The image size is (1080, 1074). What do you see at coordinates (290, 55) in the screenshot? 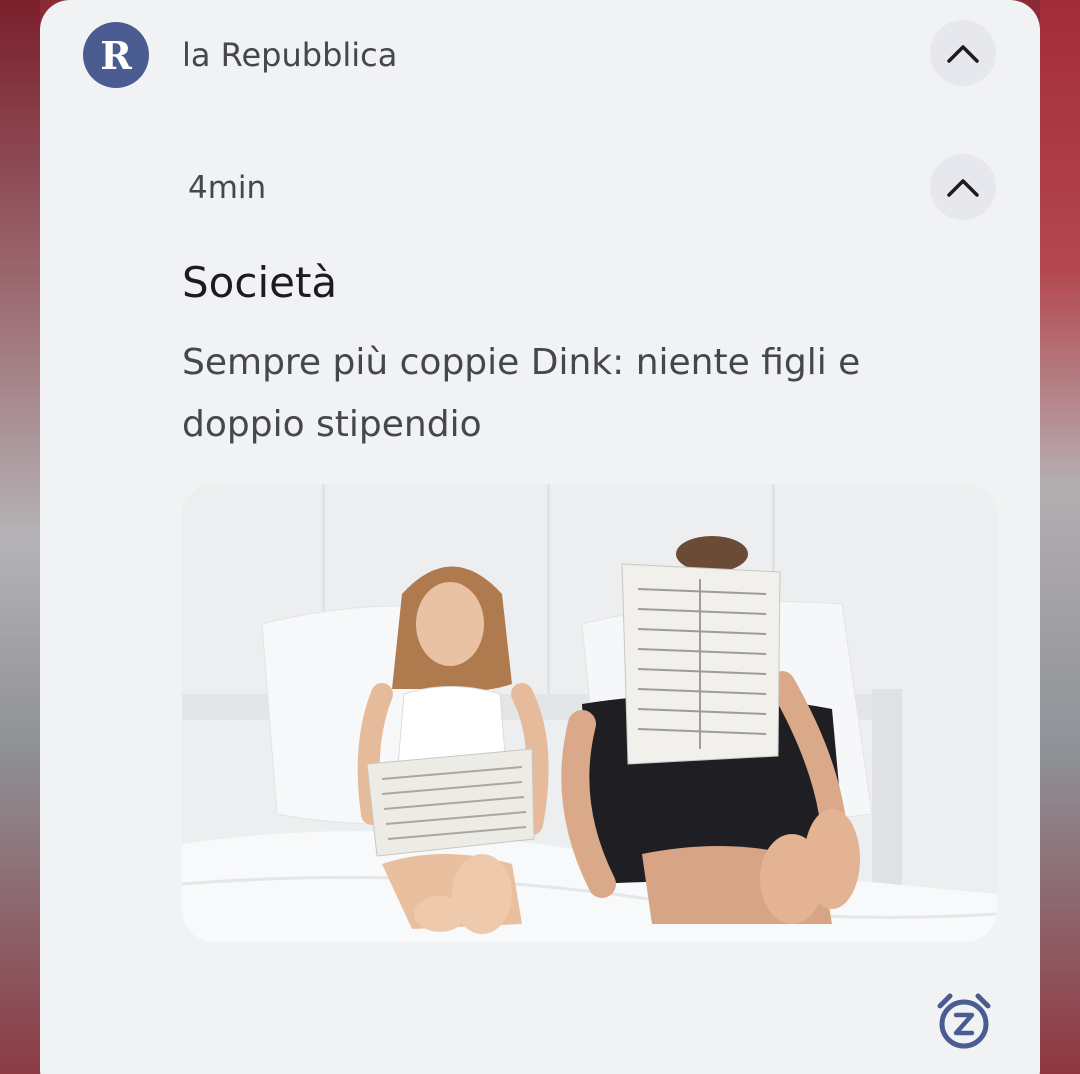
I see `app-name: la Repubblica` at bounding box center [290, 55].